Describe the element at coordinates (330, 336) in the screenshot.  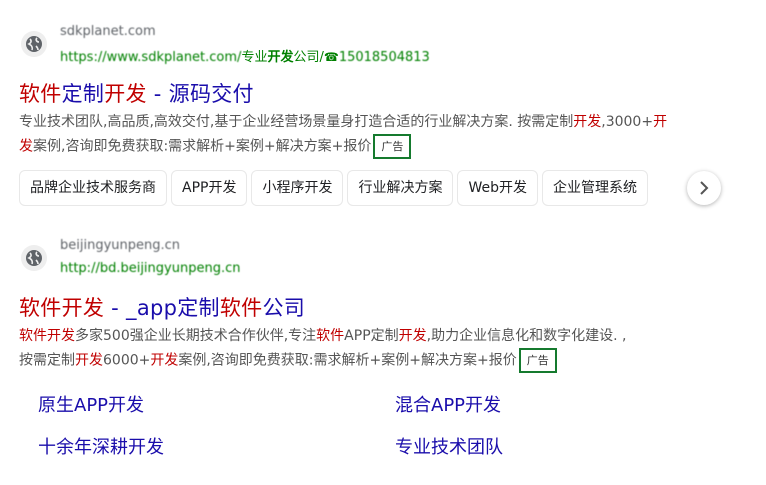
I see `desc-keyword: 软件` at that location.